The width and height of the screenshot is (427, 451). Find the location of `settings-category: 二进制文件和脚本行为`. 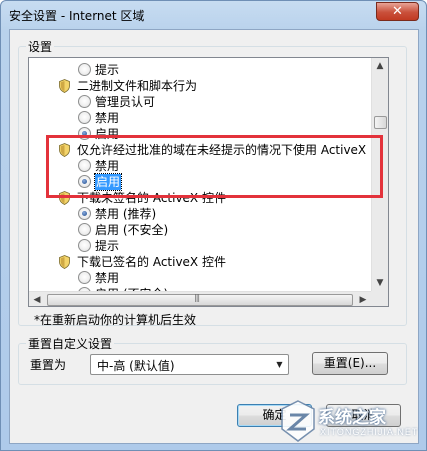

settings-category: 二进制文件和脚本行为 is located at coordinates (200, 86).